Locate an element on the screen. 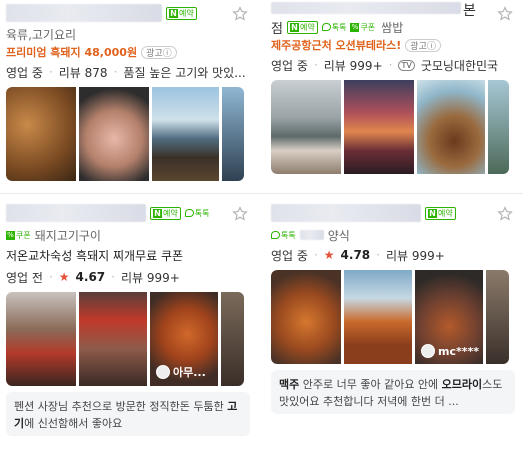 This screenshot has width=523, height=450. photo-menu-sign is located at coordinates (41, 339).